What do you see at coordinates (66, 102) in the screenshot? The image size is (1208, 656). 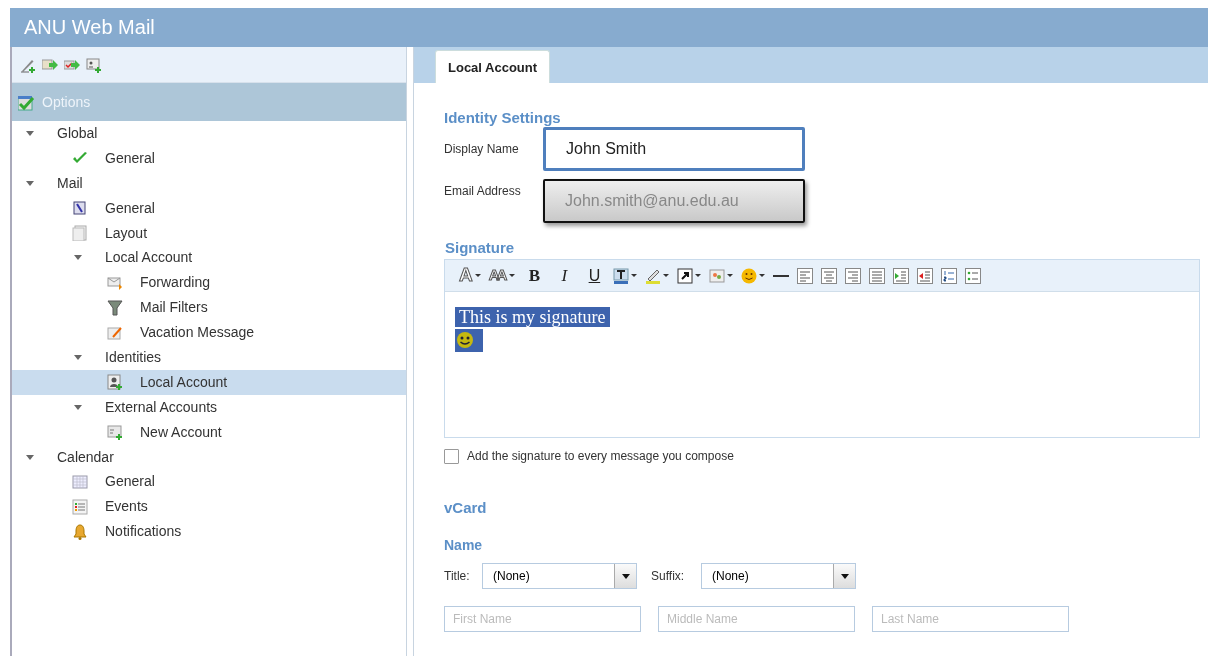 I see `options-title: Options` at bounding box center [66, 102].